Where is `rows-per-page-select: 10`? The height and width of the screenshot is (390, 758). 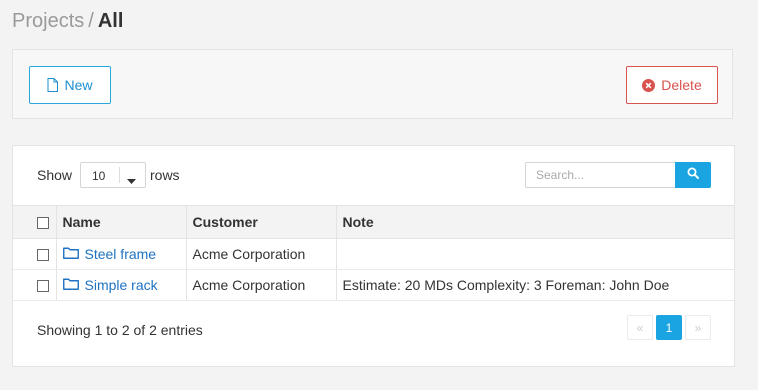
rows-per-page-select: 10 is located at coordinates (113, 175).